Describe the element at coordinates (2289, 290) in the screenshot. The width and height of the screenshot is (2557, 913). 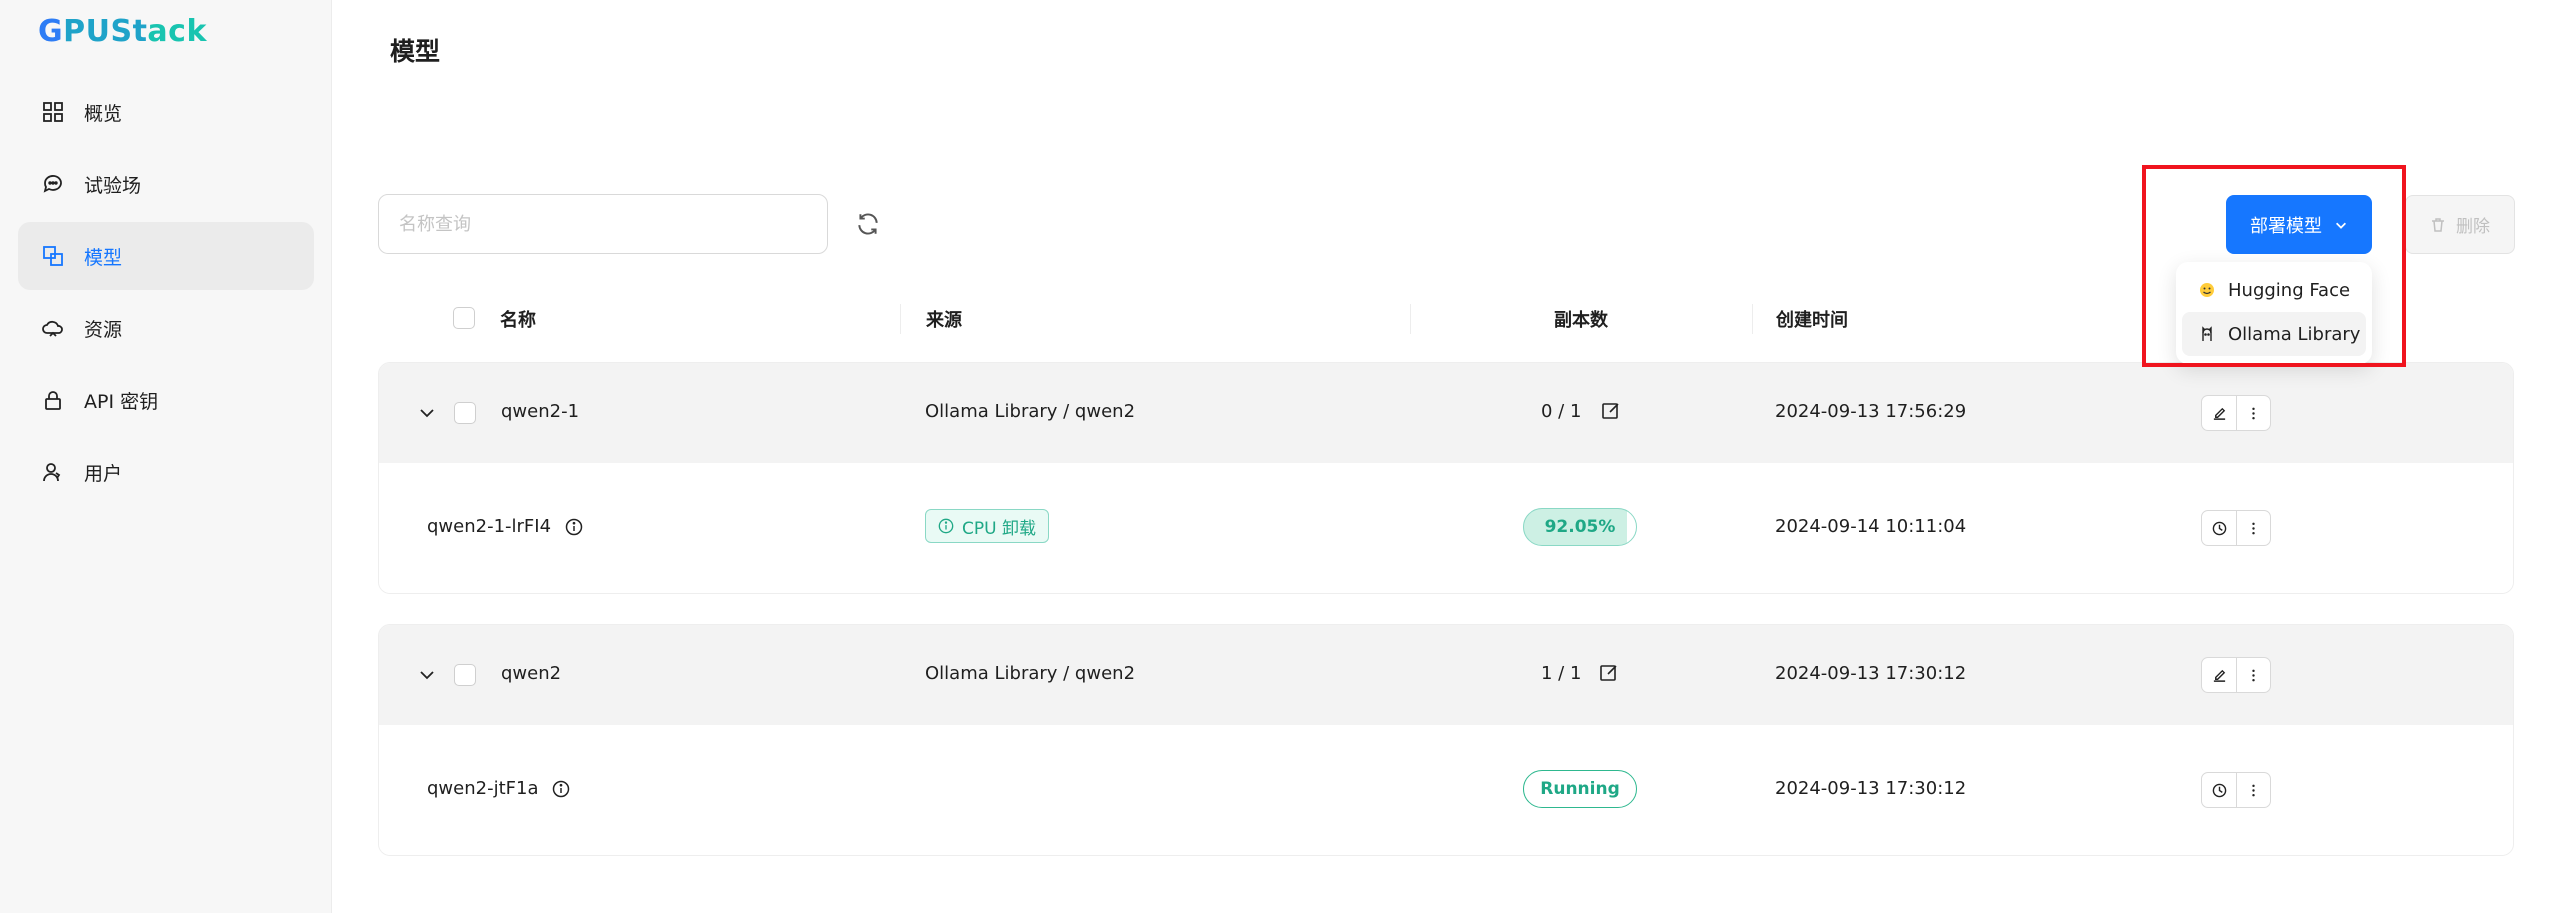
I see `menu-item-label: Hugging Face` at that location.